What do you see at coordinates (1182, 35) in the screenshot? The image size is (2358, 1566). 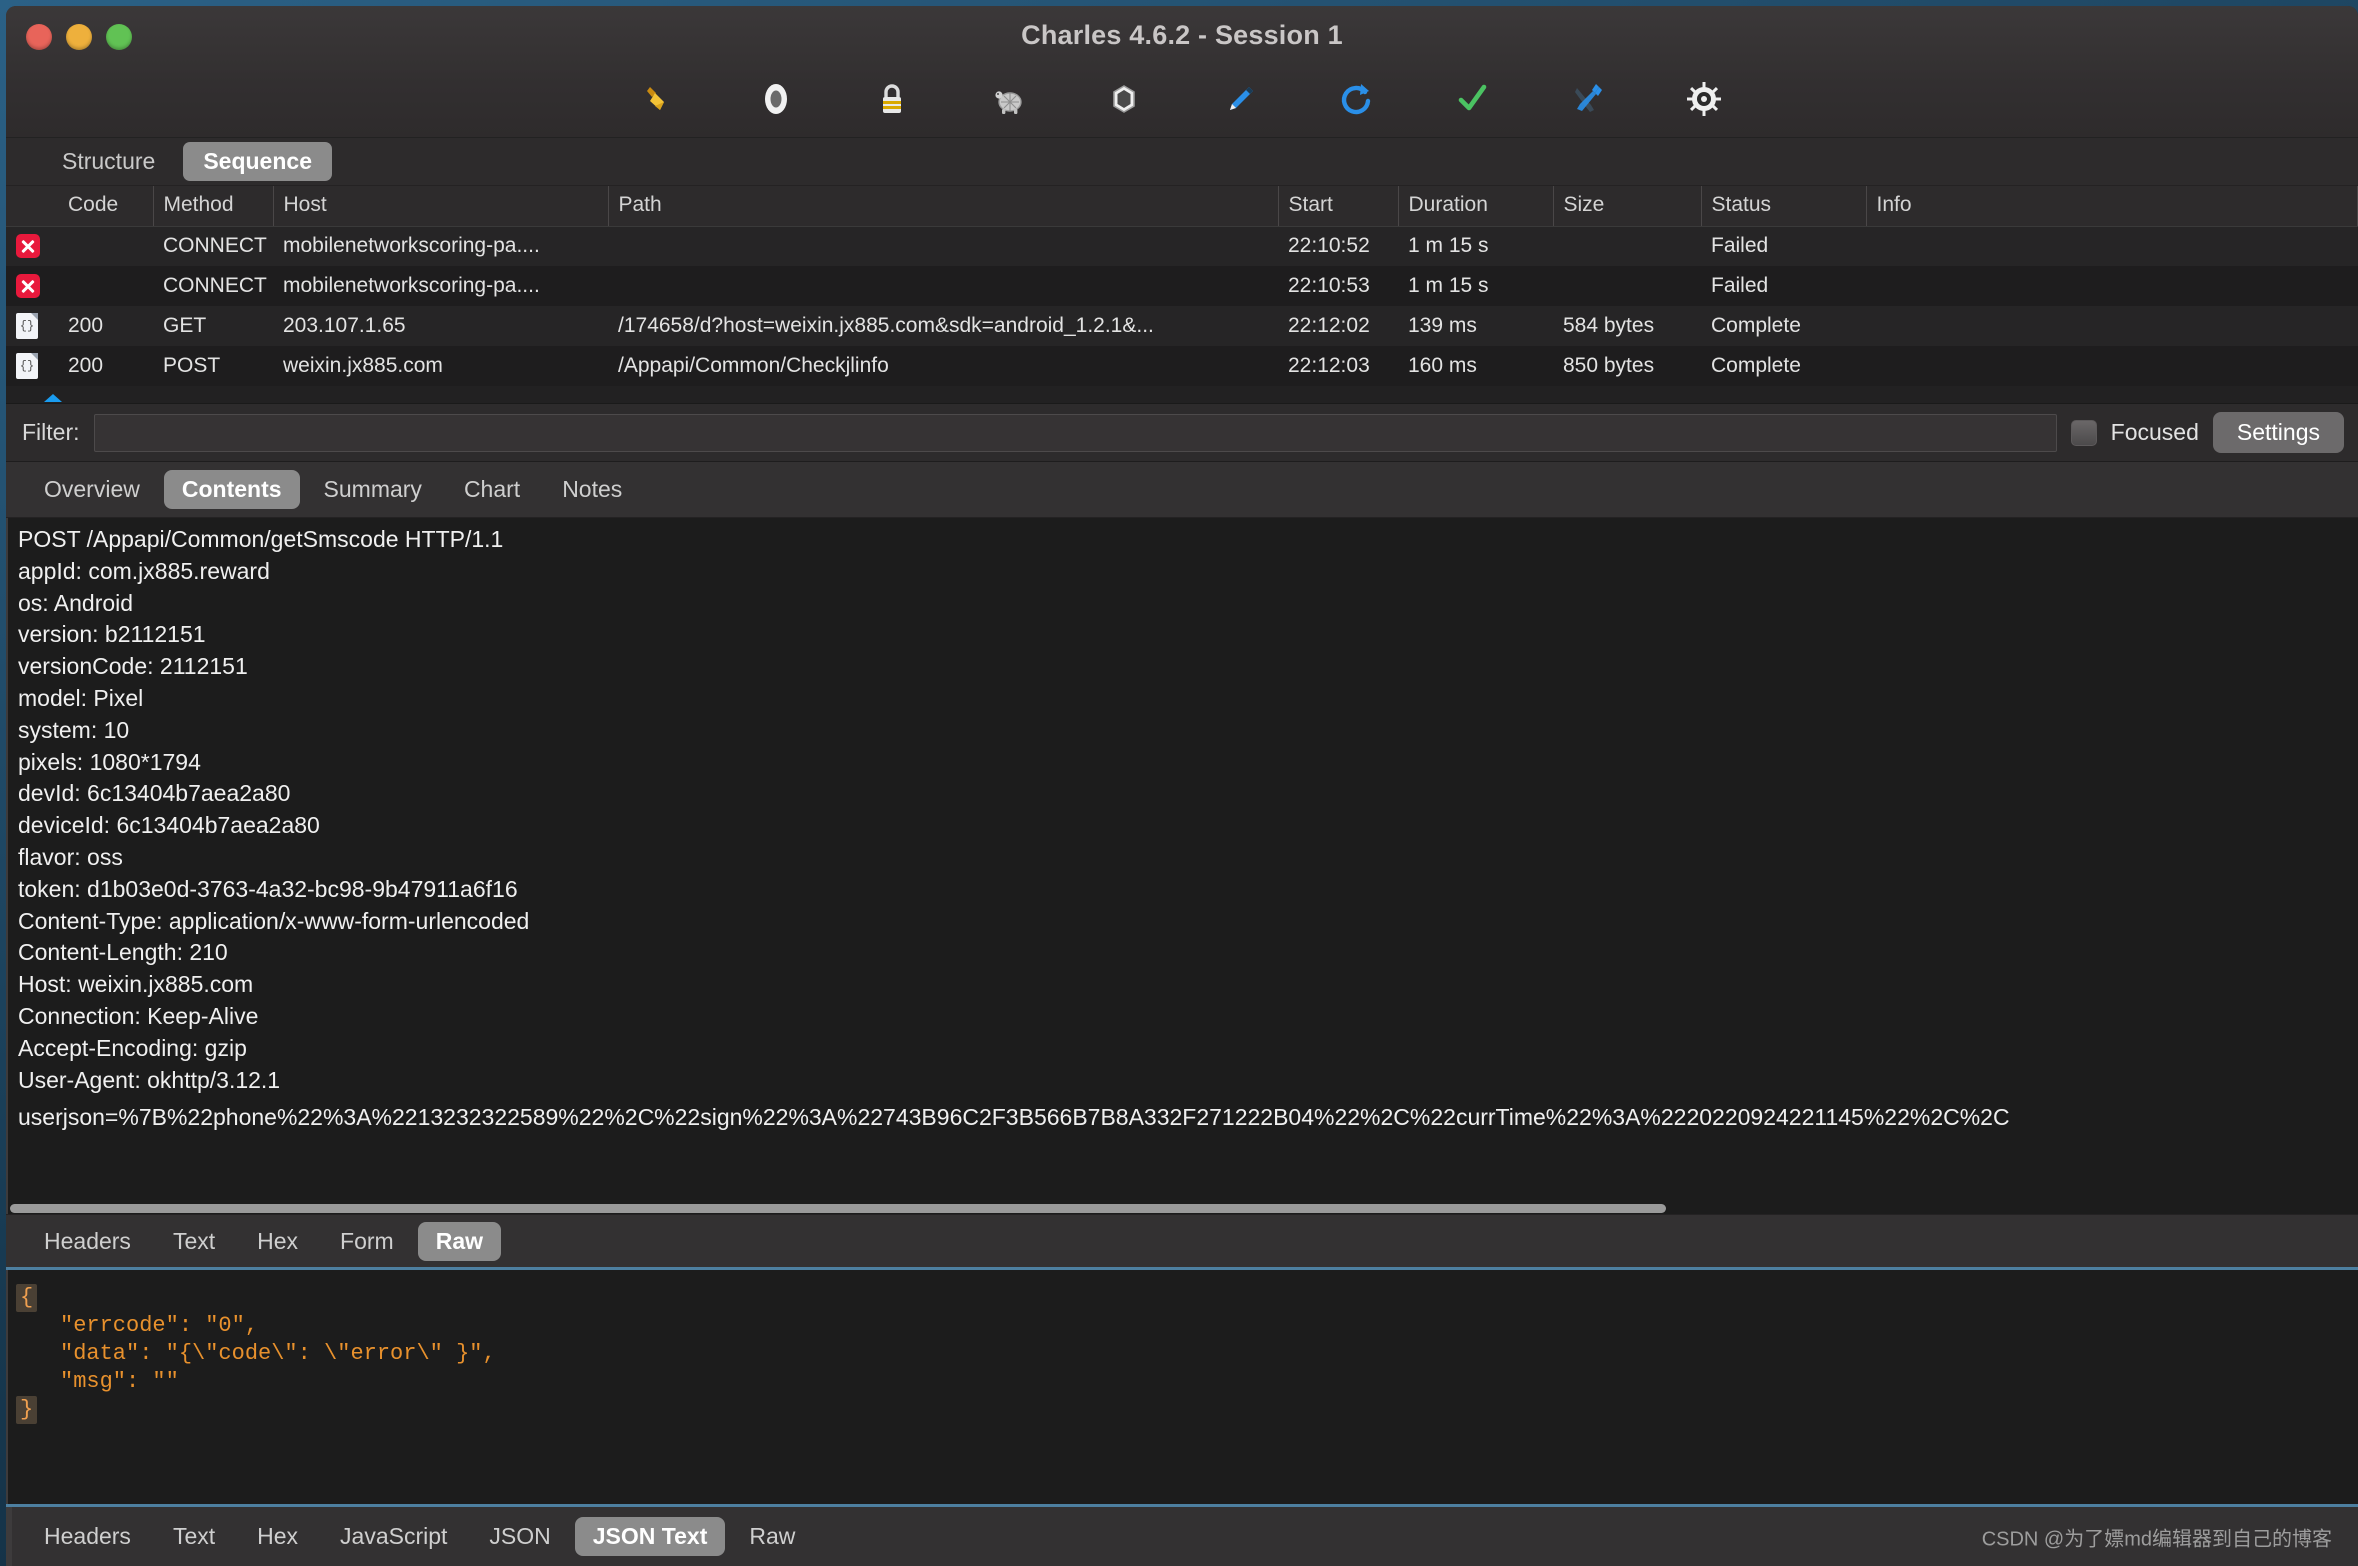 I see `window-title: Charles 4.6.2 - Session 1` at bounding box center [1182, 35].